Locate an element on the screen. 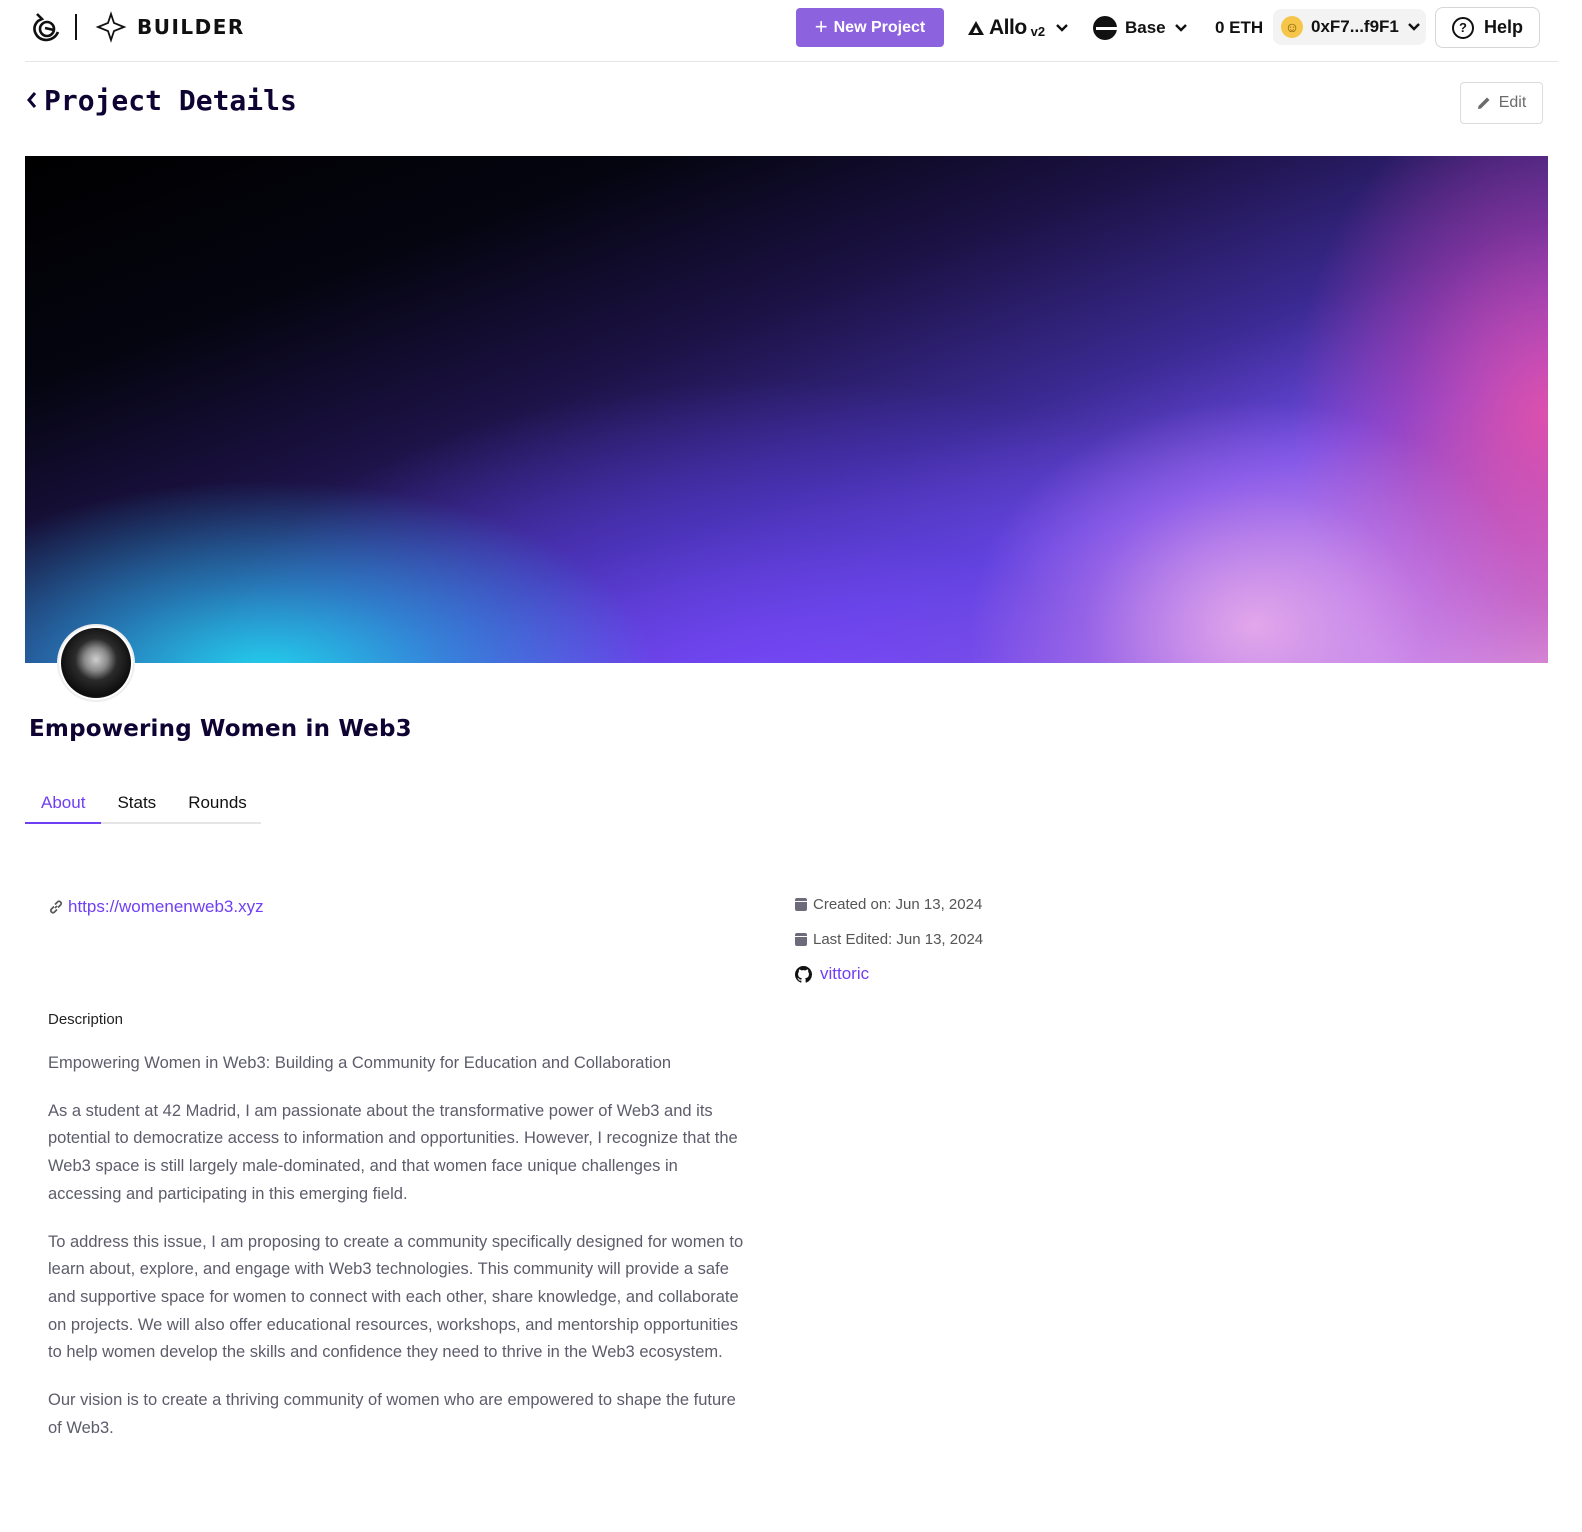 This screenshot has height=1532, width=1582. new-project-button: + New Project is located at coordinates (870, 27).